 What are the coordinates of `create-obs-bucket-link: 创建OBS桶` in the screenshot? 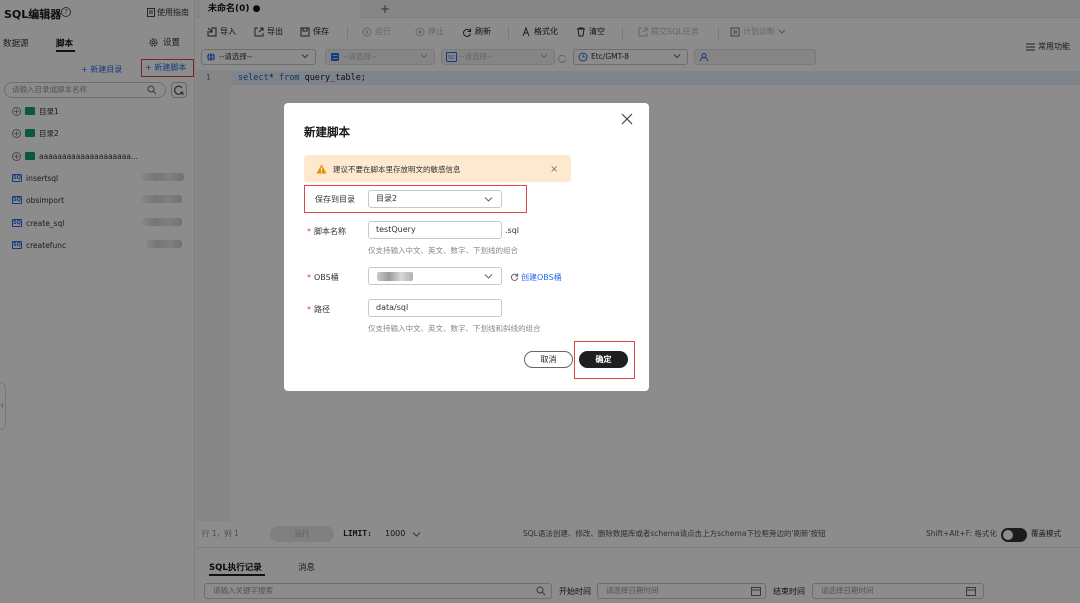 It's located at (541, 277).